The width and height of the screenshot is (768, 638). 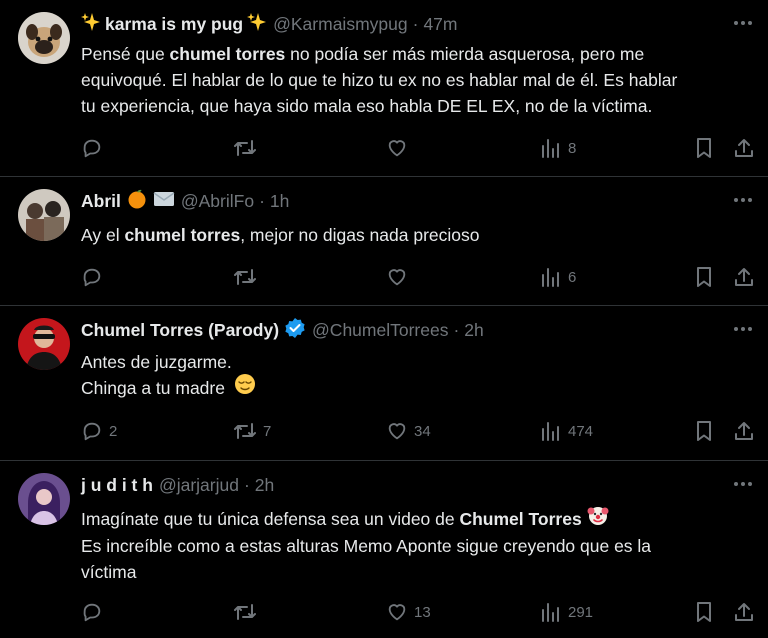 I want to click on verified-badge-icon, so click(x=295, y=330).